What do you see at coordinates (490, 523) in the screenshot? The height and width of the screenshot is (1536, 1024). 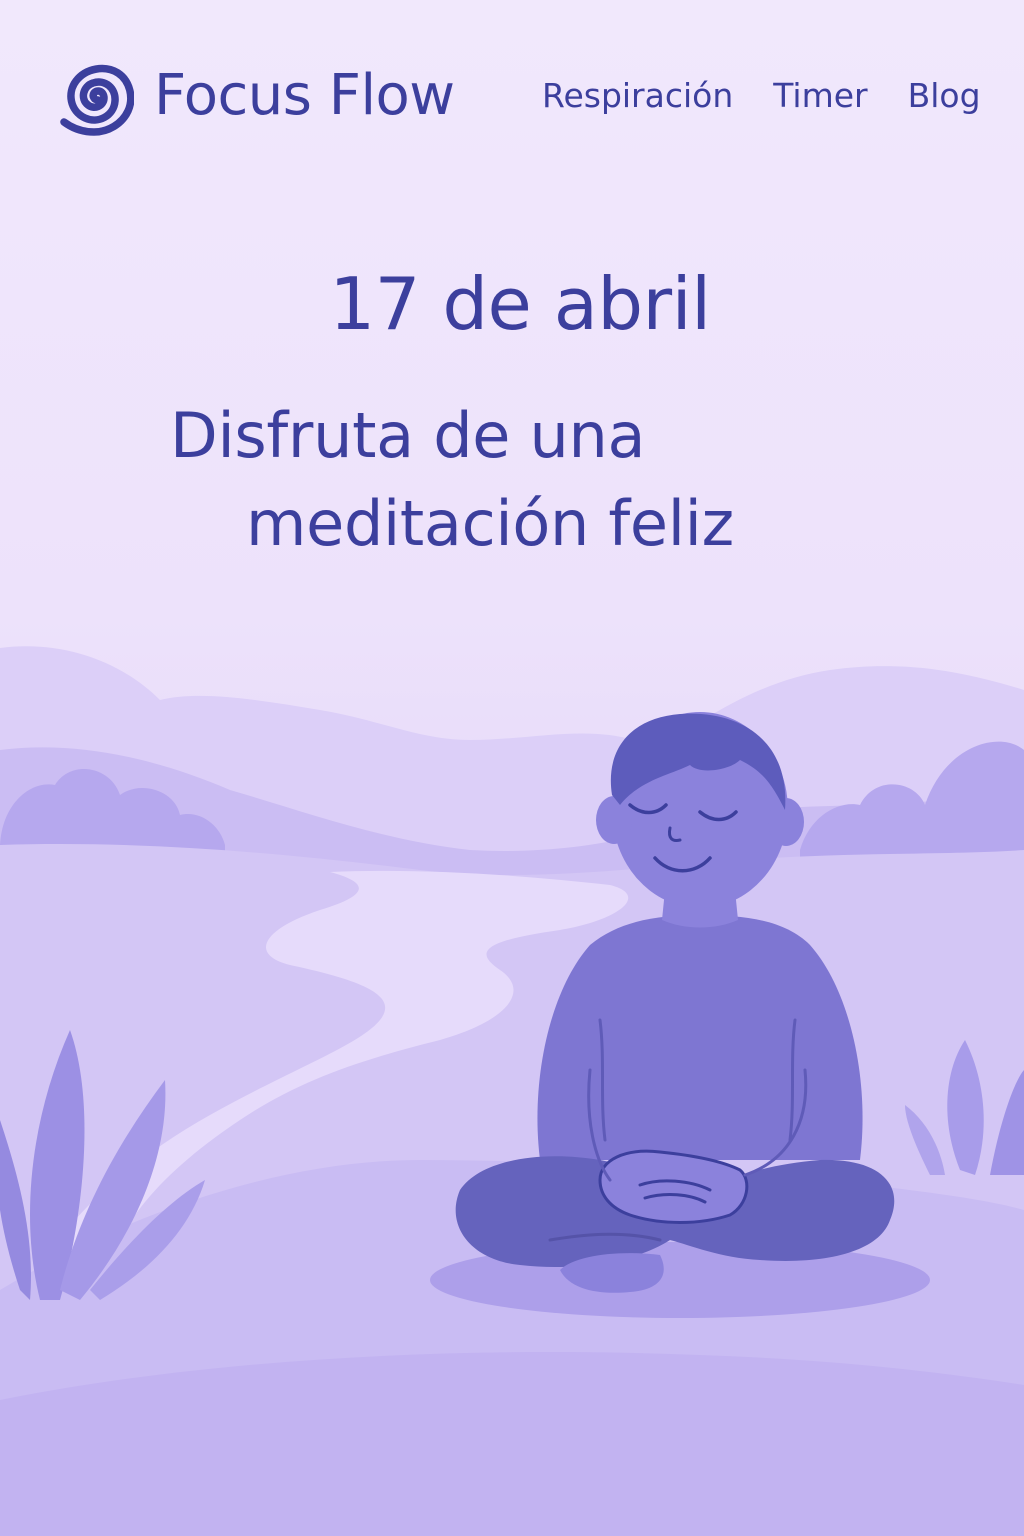 I see `hero-headline-line-2: meditación feliz` at bounding box center [490, 523].